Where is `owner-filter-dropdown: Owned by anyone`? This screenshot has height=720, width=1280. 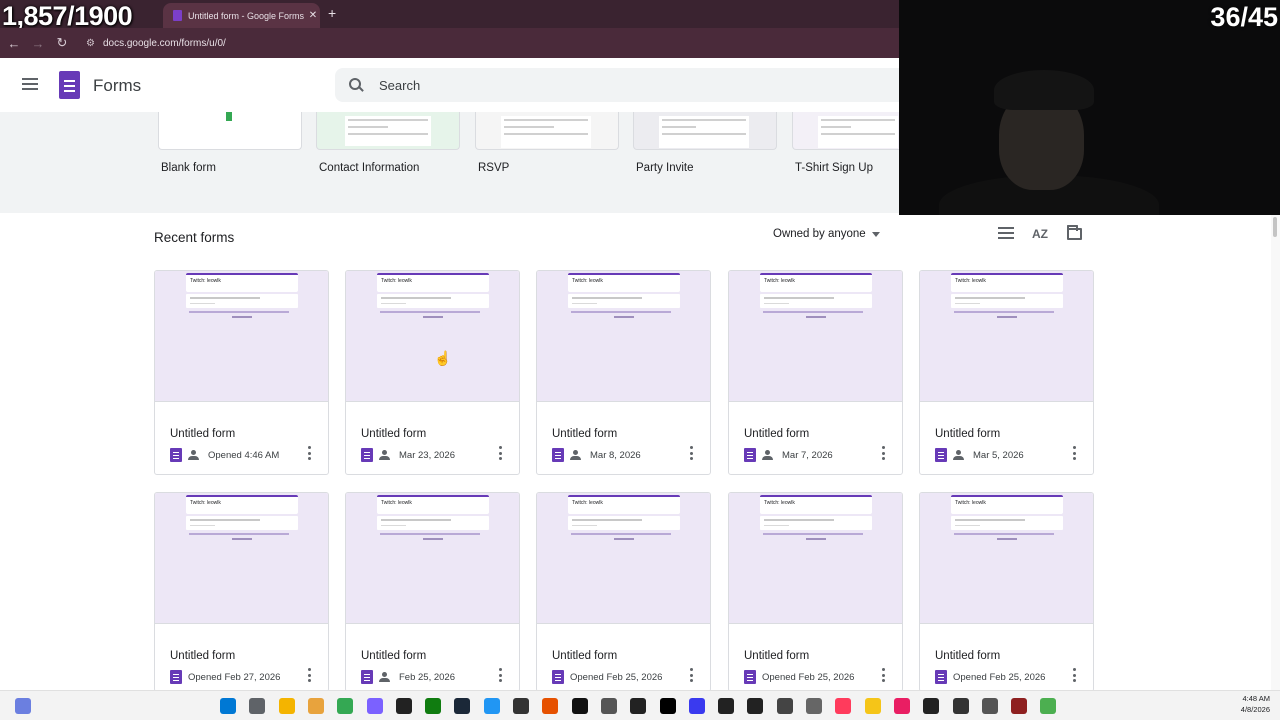
owner-filter-dropdown: Owned by anyone is located at coordinates (826, 234).